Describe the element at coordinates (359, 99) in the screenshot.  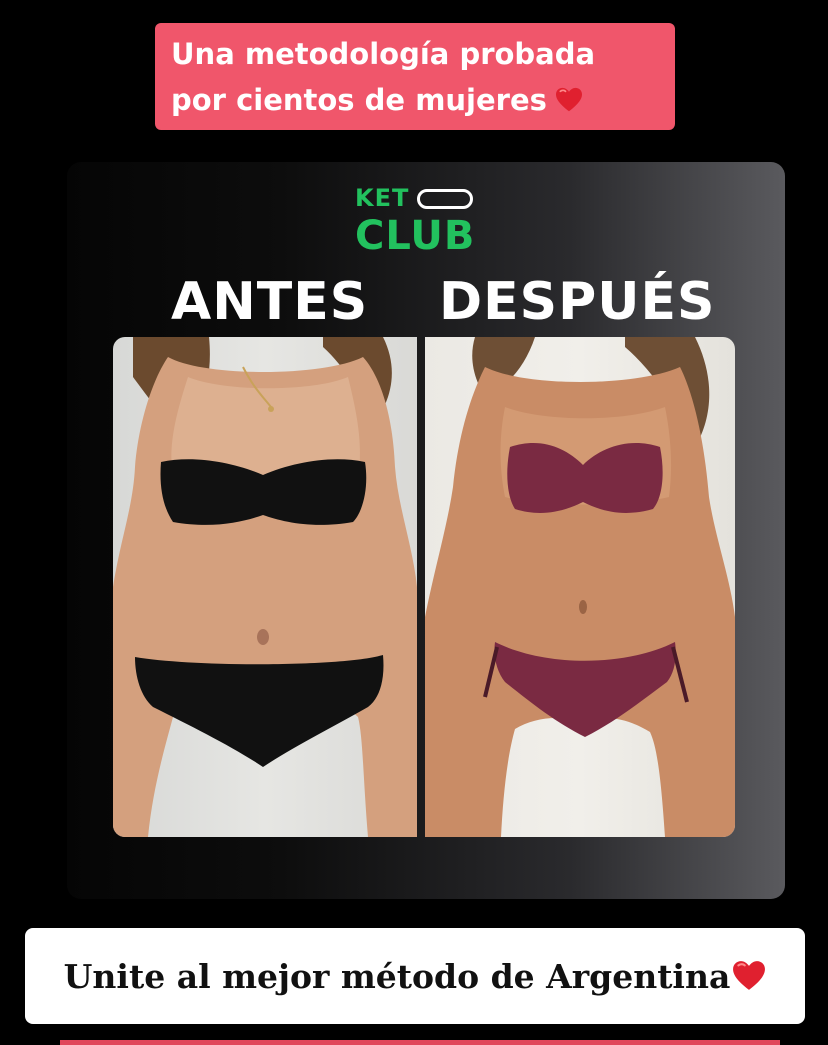
I see `top-caption-line2: por cientos de mujeres` at that location.